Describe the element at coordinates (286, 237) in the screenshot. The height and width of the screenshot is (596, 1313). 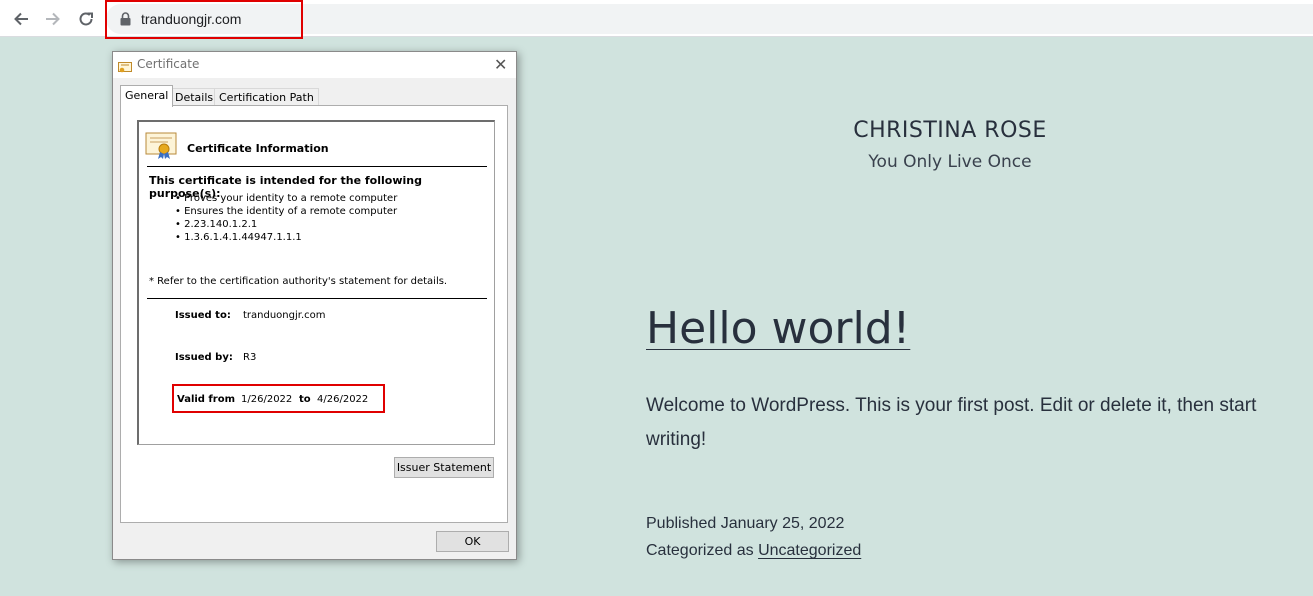
I see `purpose-item: 1.3.6.1.4.1.44947.1.1.1` at that location.